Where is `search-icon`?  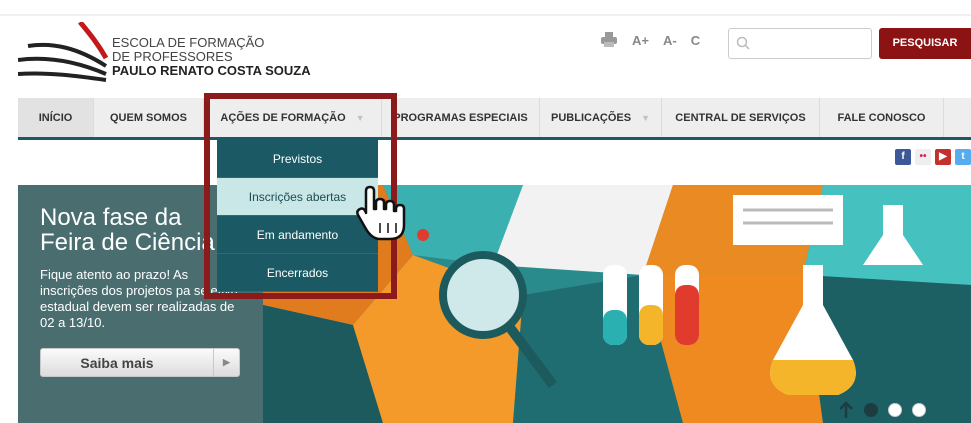
search-icon is located at coordinates (743, 43).